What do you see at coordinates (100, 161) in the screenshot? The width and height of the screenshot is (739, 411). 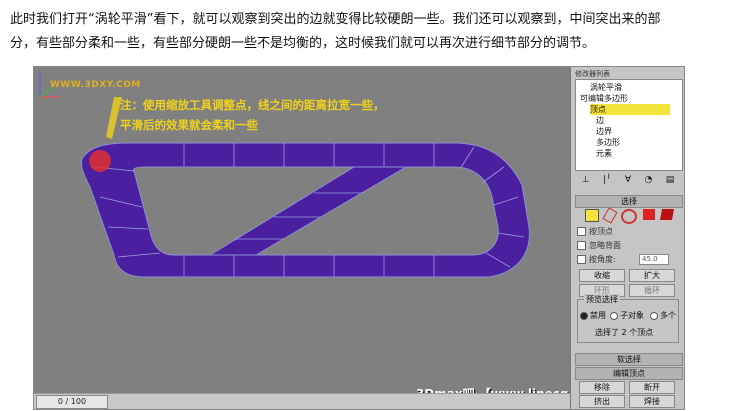 I see `selected-vertex-marker` at bounding box center [100, 161].